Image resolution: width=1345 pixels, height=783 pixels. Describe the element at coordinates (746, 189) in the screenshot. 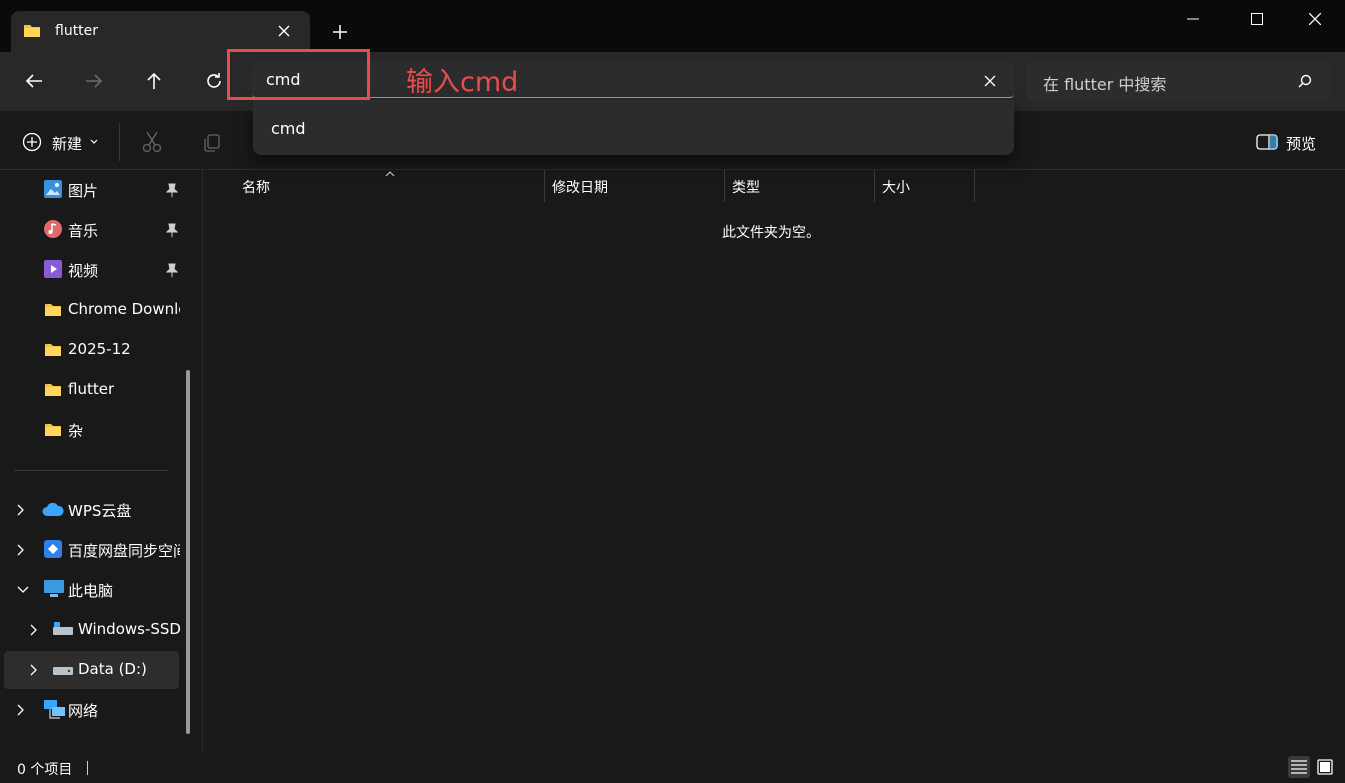

I see `column-header-type: 类型` at that location.